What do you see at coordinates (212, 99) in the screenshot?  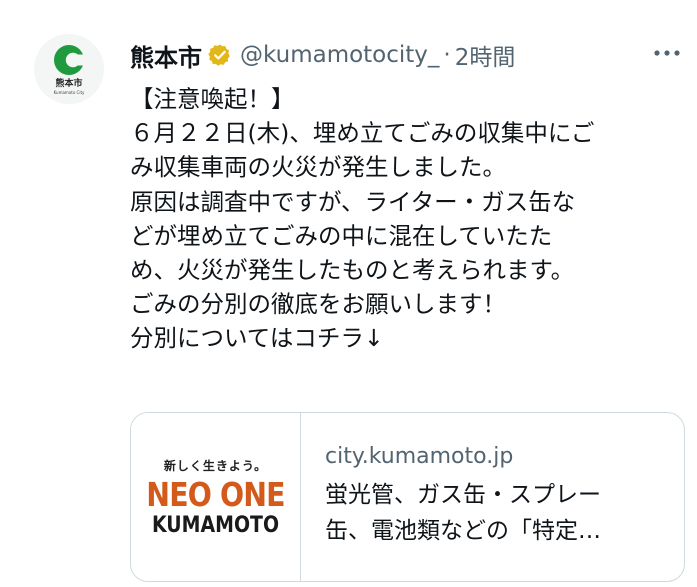 I see `tweet-line: 【注意喚起！】` at bounding box center [212, 99].